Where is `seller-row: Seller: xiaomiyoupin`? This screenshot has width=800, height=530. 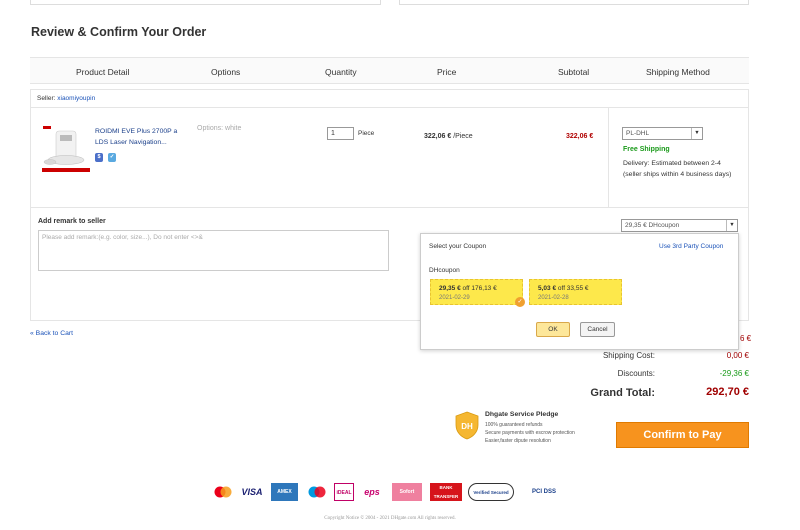
seller-row: Seller: xiaomiyoupin is located at coordinates (389, 98).